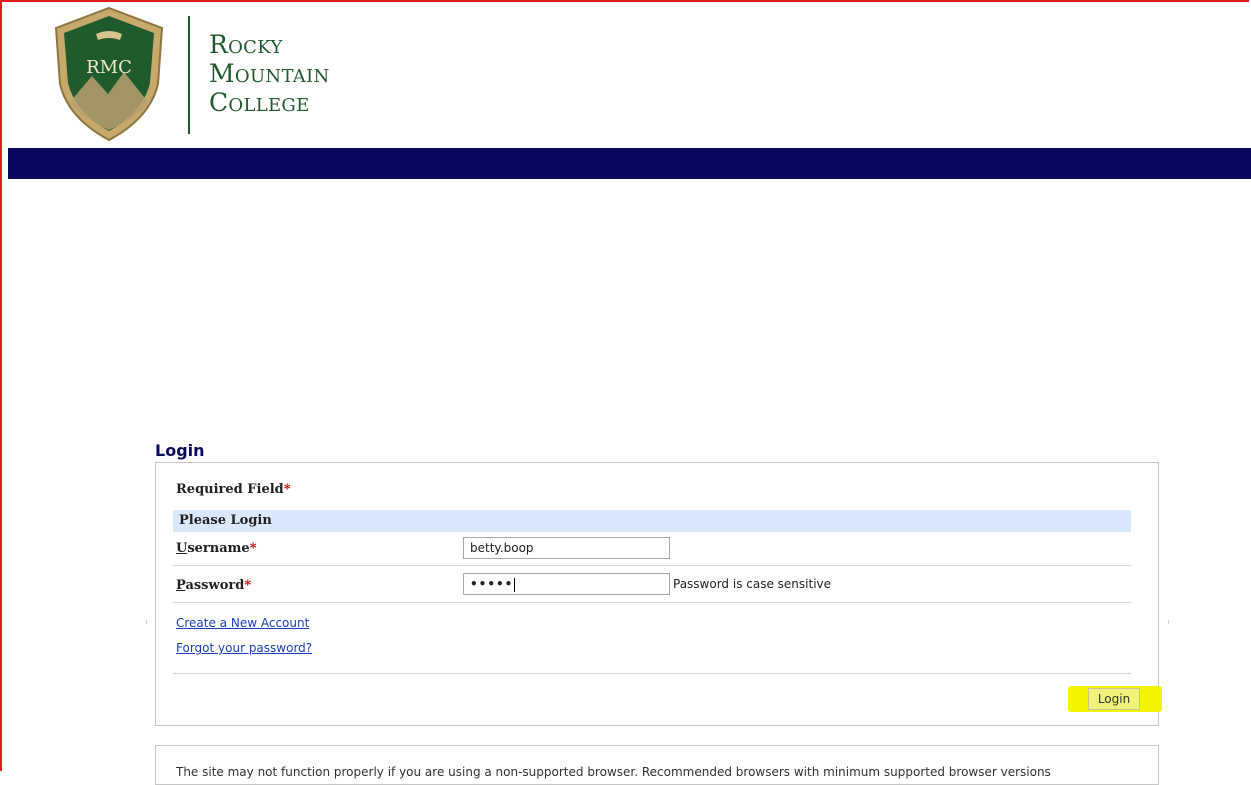  I want to click on username-label-accesskey: U, so click(182, 548).